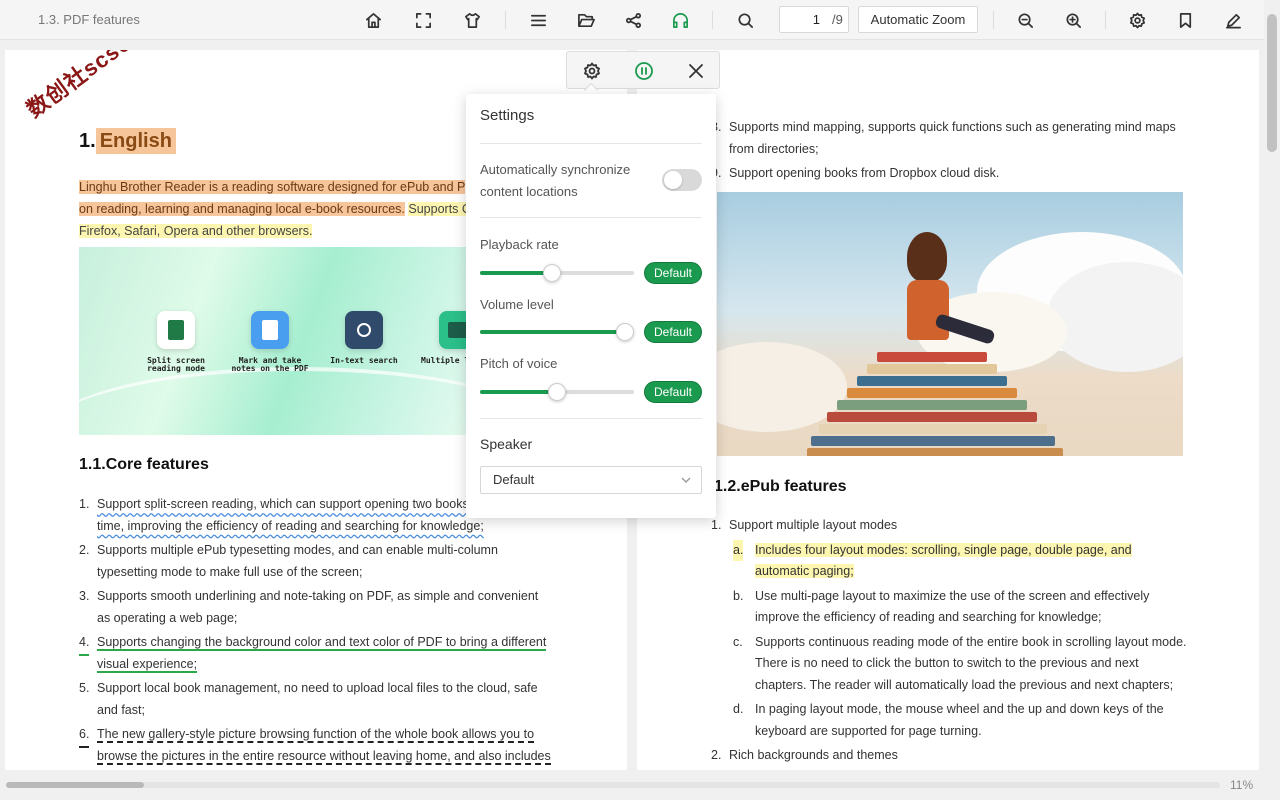 The image size is (1280, 800). I want to click on section-title-epub: 1.2.ePub features, so click(780, 486).